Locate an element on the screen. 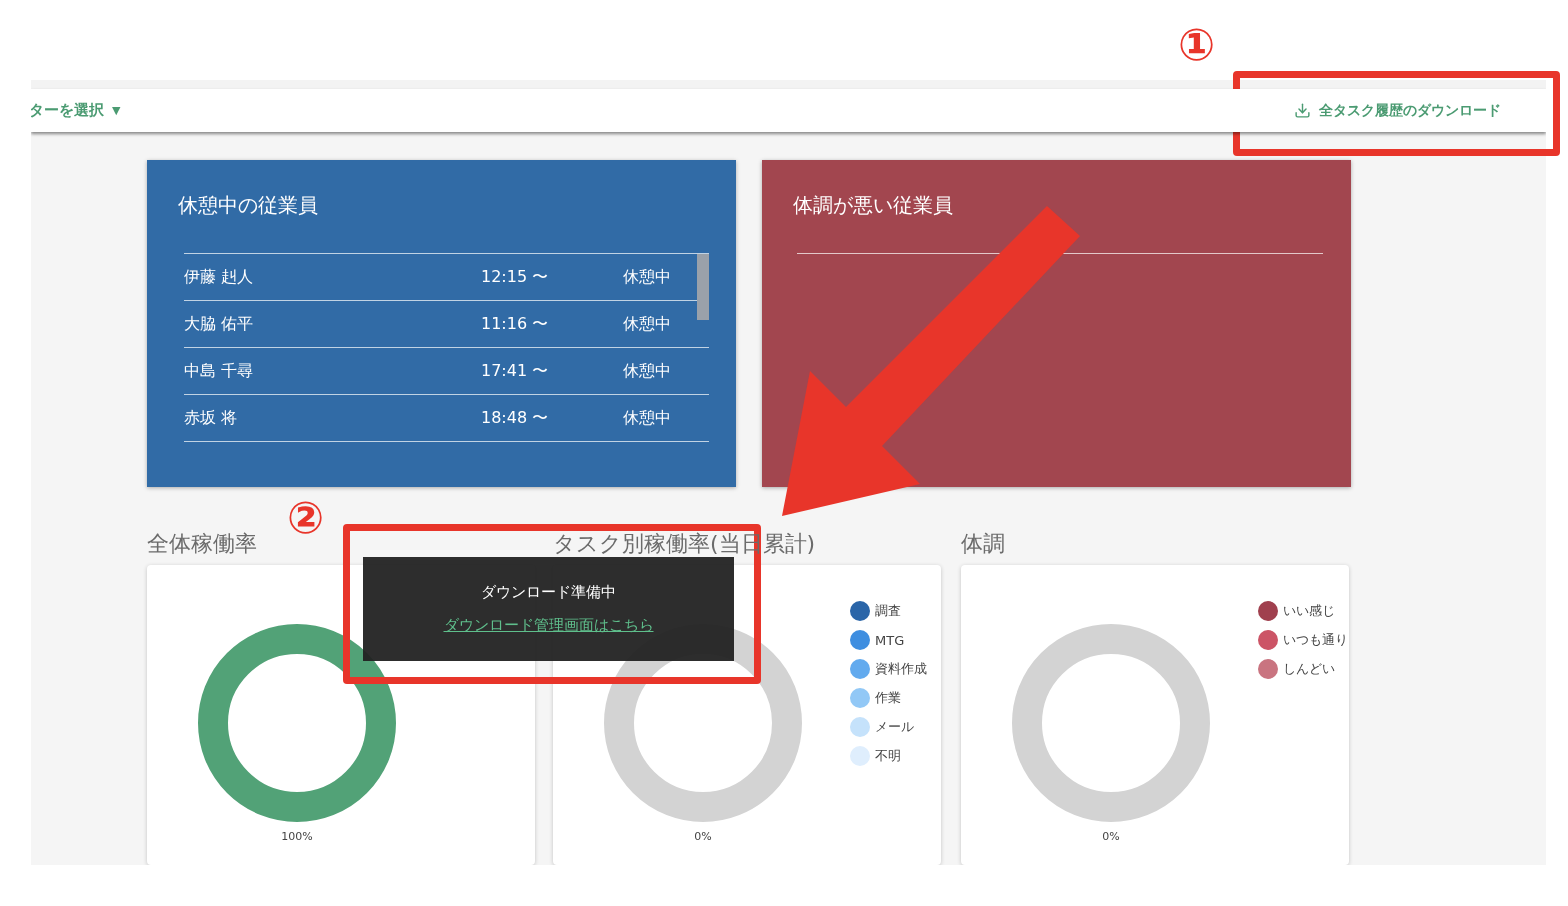 The width and height of the screenshot is (1568, 906). legend-label: 作業 is located at coordinates (888, 698).